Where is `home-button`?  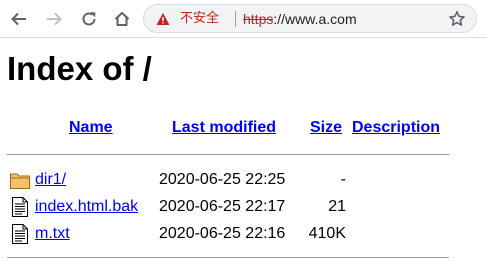
home-button is located at coordinates (122, 19).